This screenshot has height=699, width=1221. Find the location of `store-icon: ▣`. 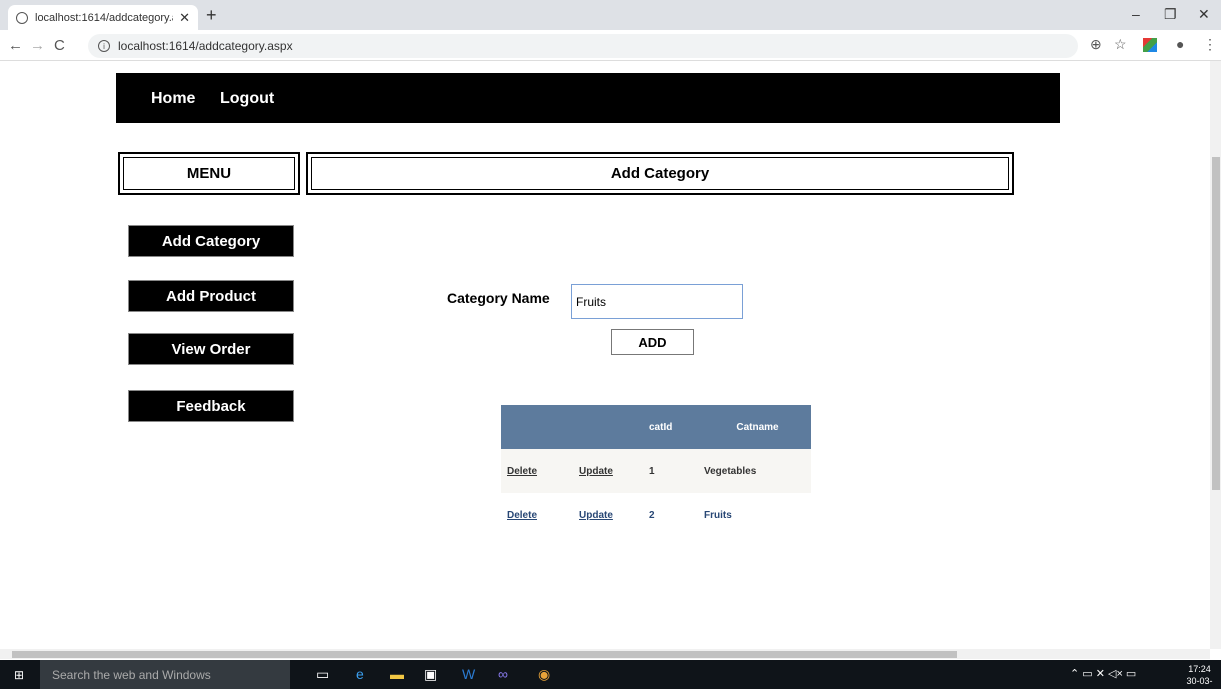

store-icon: ▣ is located at coordinates (430, 674).